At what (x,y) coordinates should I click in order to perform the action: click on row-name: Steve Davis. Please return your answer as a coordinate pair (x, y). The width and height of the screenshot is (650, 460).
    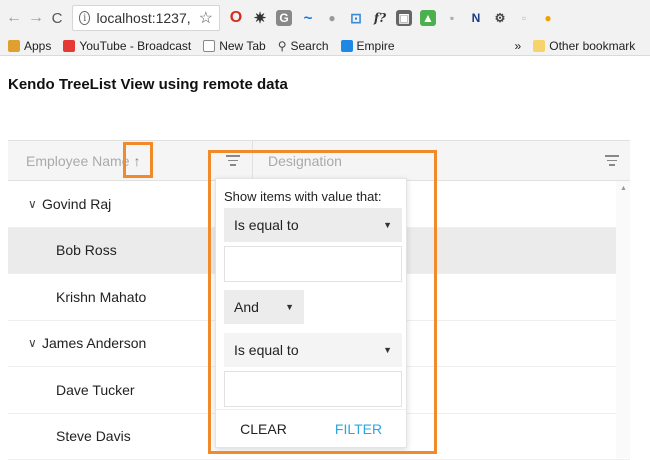
    Looking at the image, I should click on (93, 436).